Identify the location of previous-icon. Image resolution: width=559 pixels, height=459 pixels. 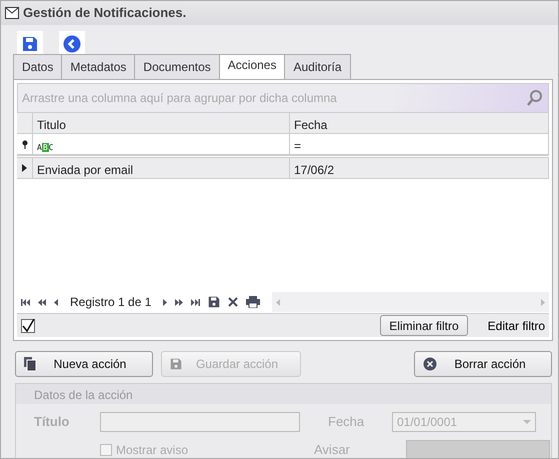
(56, 302).